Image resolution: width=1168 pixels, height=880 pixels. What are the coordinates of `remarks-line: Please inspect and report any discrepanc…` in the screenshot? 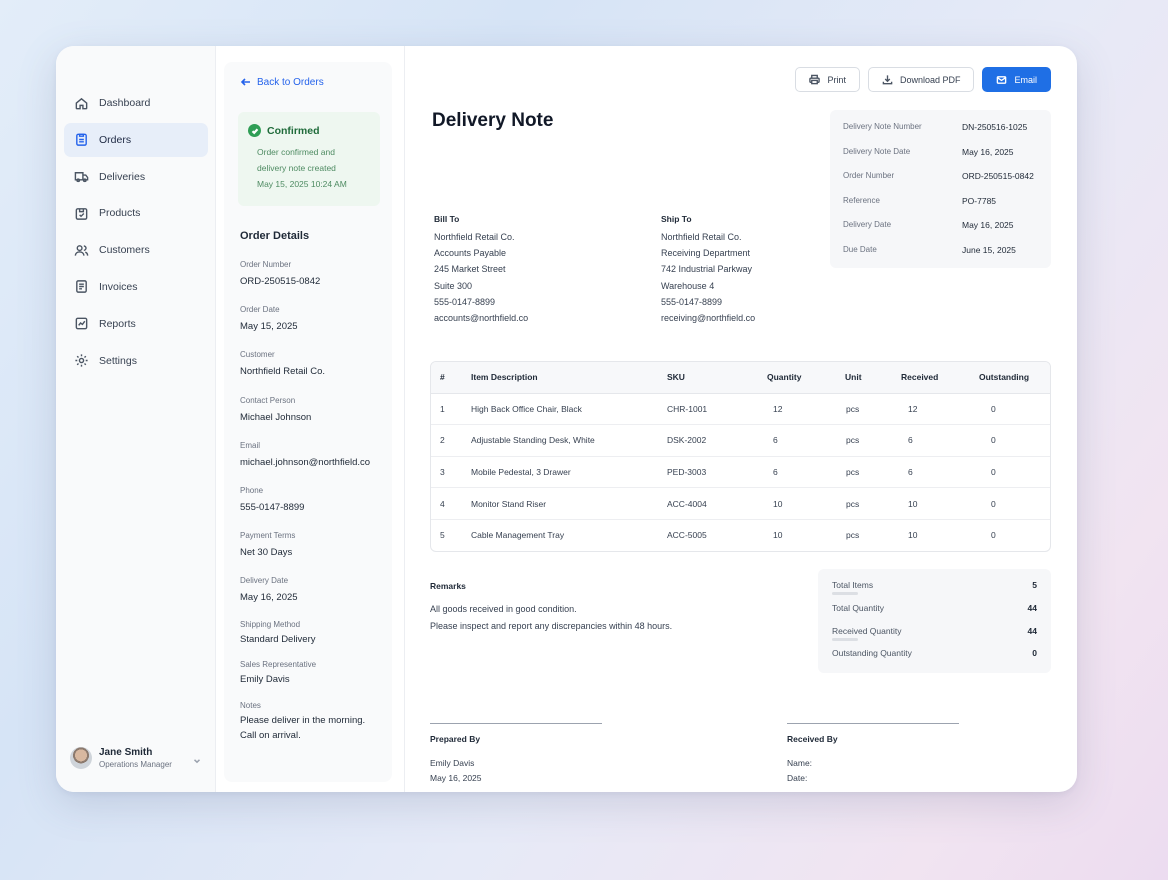 It's located at (551, 625).